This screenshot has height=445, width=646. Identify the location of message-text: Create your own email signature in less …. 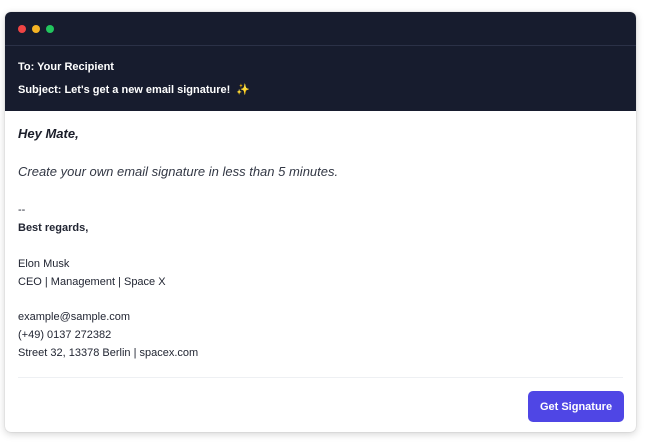
(178, 171).